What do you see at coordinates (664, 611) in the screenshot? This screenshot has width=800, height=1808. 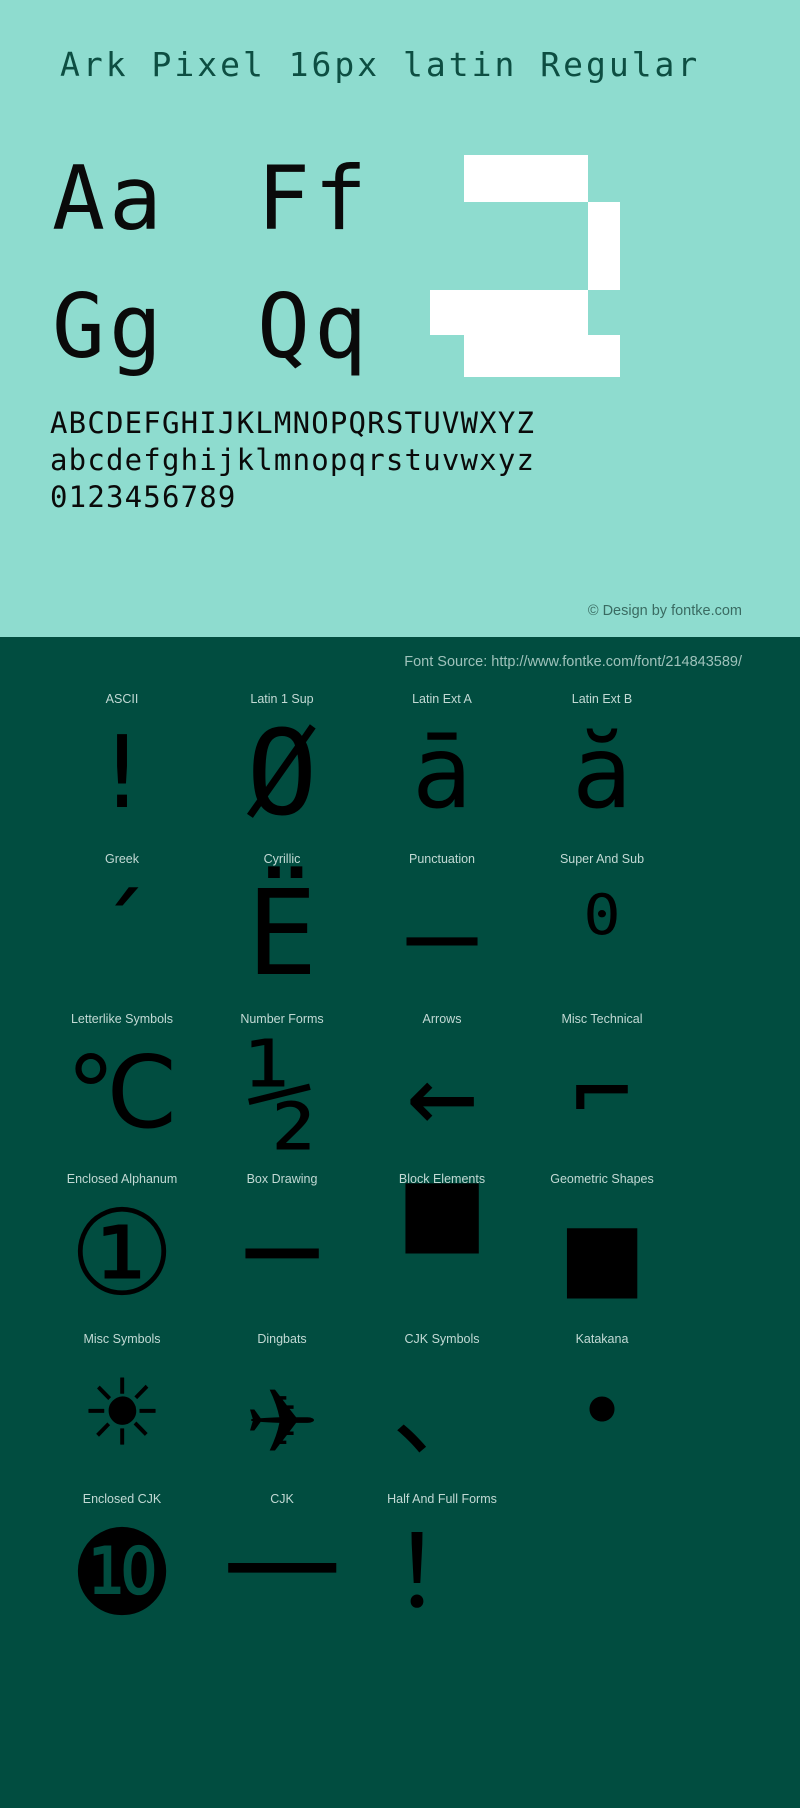 I see `copyright-notice: © Design by fontke.com` at bounding box center [664, 611].